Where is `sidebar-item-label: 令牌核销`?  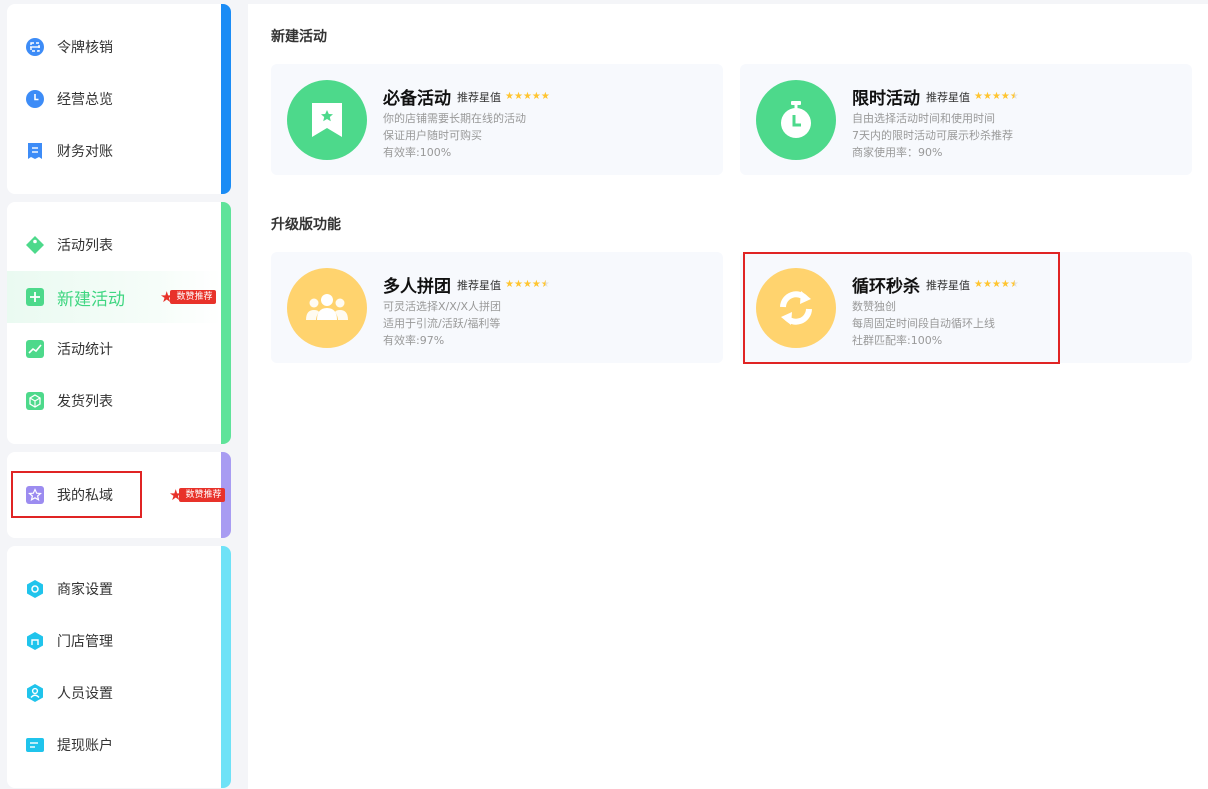 sidebar-item-label: 令牌核销 is located at coordinates (85, 48).